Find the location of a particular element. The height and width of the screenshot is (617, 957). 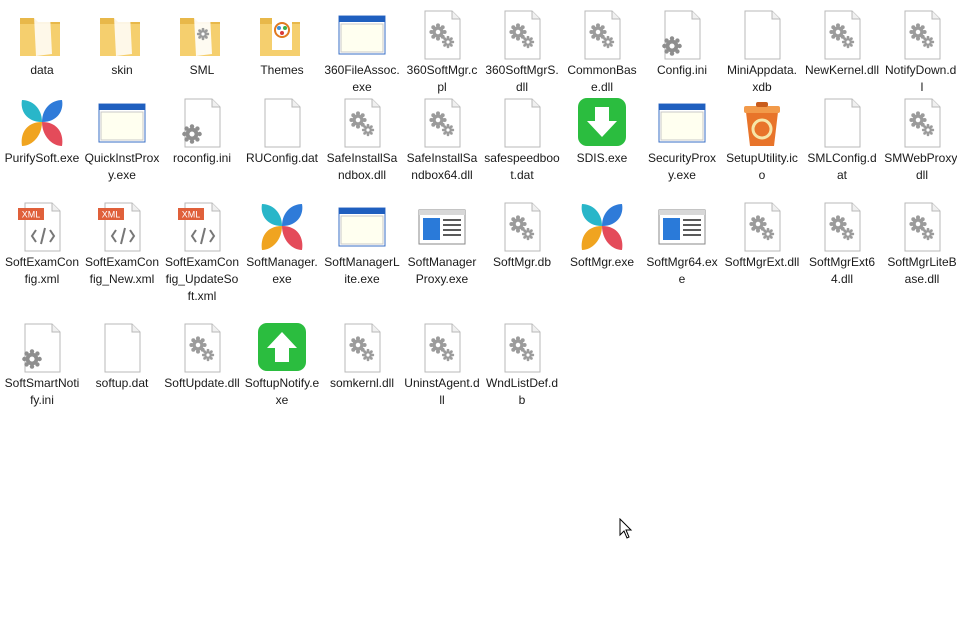

file-item: Config.ini is located at coordinates (682, 41).